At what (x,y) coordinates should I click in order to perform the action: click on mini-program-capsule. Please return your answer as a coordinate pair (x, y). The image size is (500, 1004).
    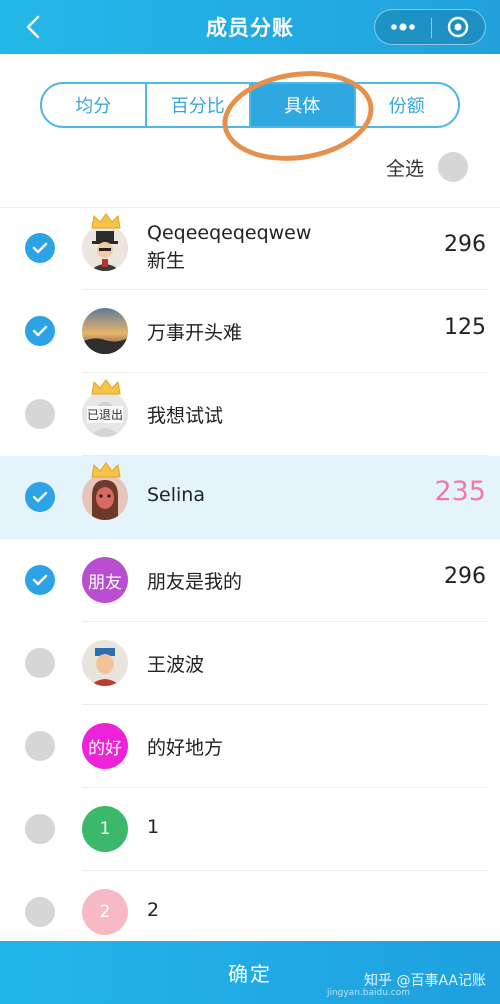
    Looking at the image, I should click on (430, 27).